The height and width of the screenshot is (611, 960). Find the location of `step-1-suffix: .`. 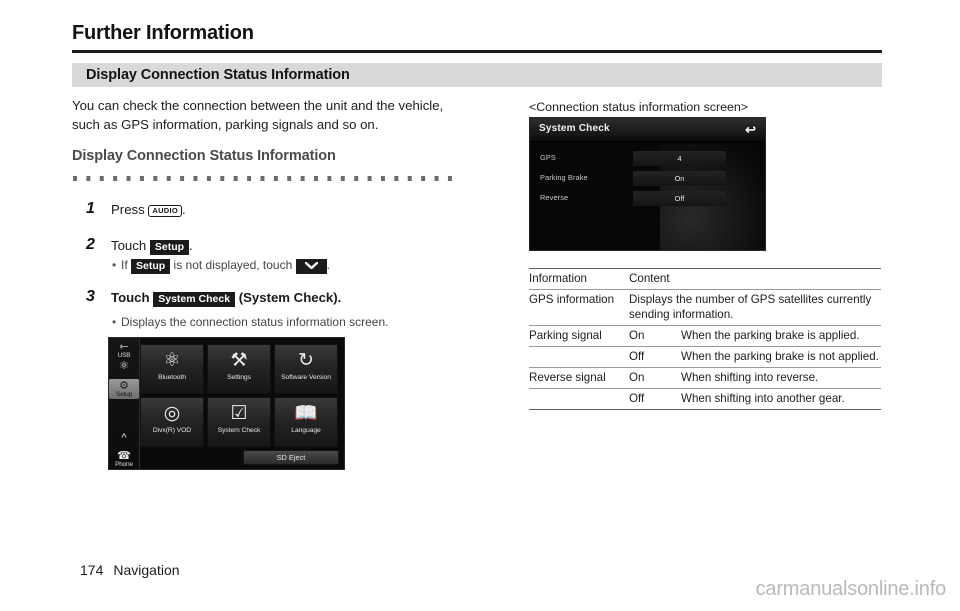

step-1-suffix: . is located at coordinates (184, 209).